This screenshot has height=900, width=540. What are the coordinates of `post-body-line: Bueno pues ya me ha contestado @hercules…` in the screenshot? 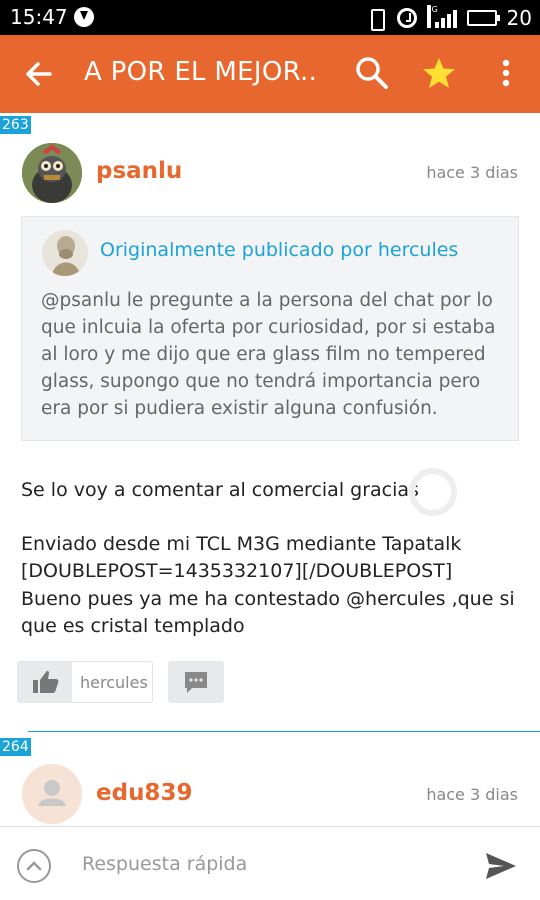 It's located at (268, 599).